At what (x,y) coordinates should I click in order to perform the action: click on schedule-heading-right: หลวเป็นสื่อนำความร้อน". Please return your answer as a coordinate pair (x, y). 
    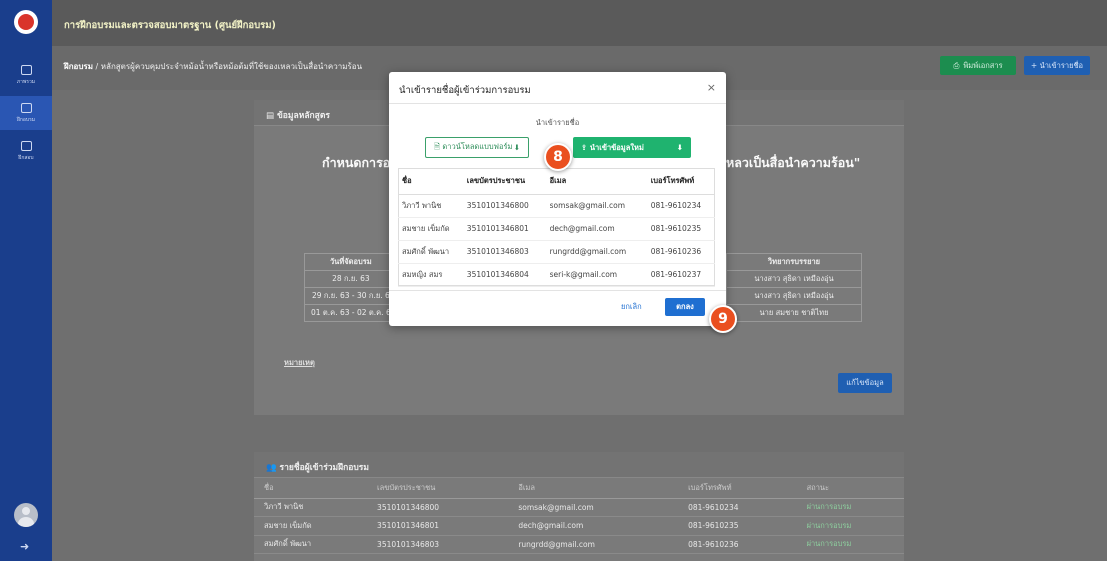
    Looking at the image, I should click on (793, 162).